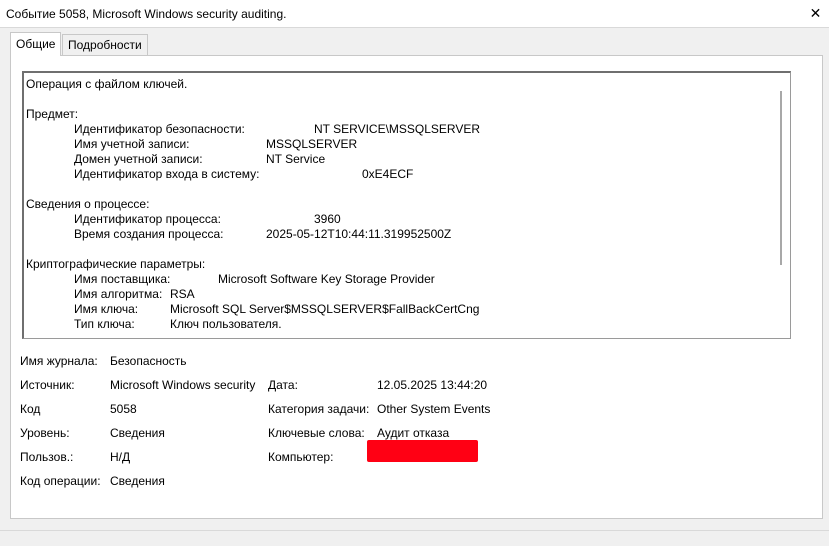  I want to click on code-label: Код, so click(30, 409).